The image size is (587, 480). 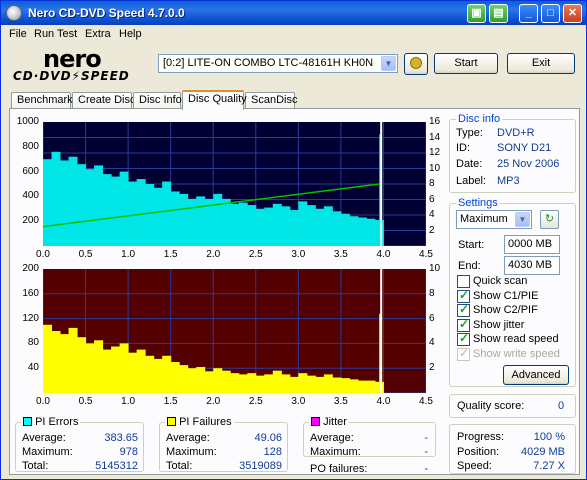 I want to click on checkbox-show-jitter, so click(x=463, y=324).